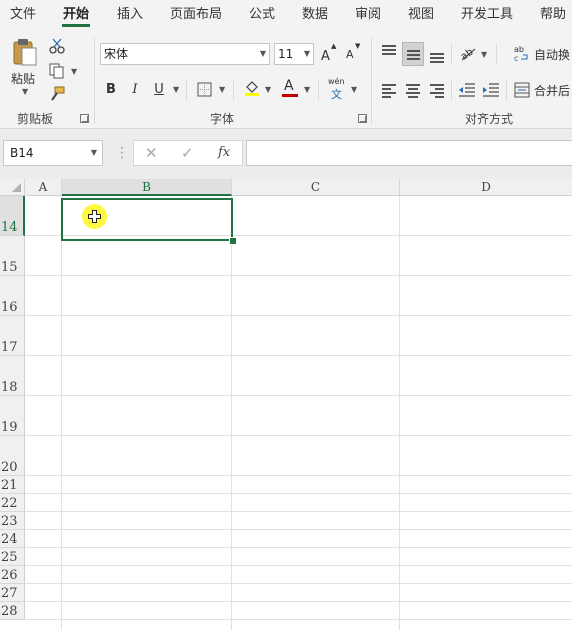 This screenshot has height=630, width=572. What do you see at coordinates (25, 91) in the screenshot?
I see `paste-dropdown-icon: ▼` at bounding box center [25, 91].